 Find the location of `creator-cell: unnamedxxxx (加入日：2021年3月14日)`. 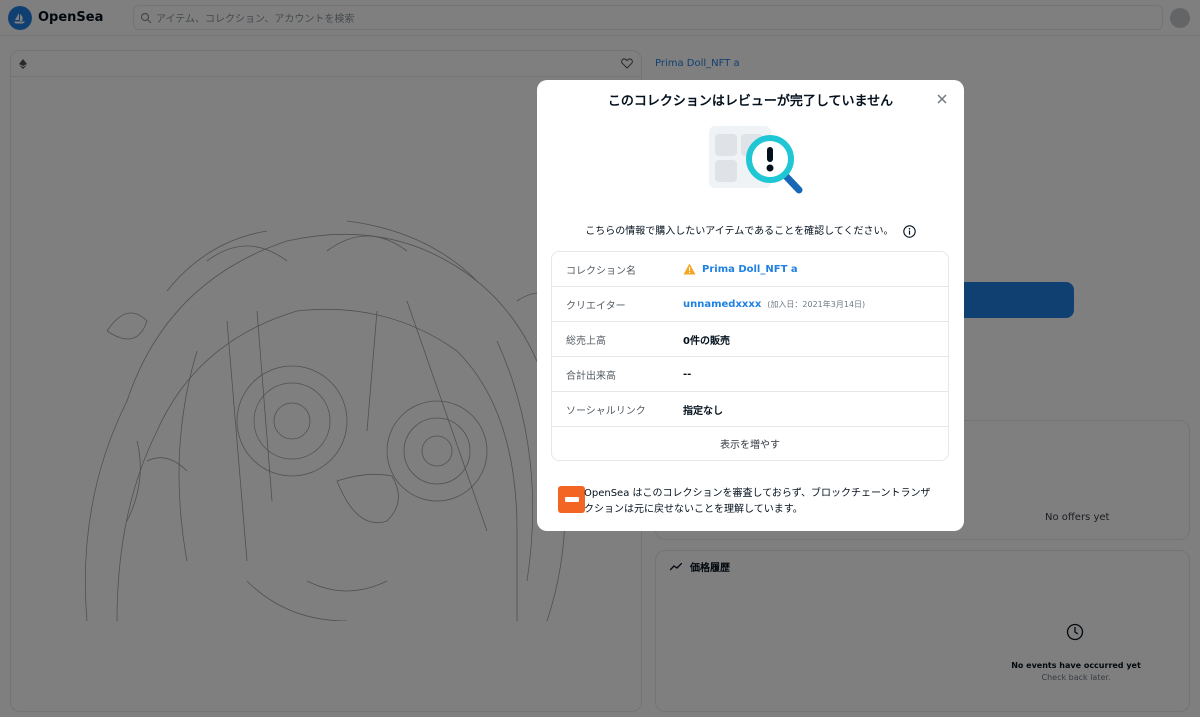

creator-cell: unnamedxxxx (加入日：2021年3月14日) is located at coordinates (774, 304).